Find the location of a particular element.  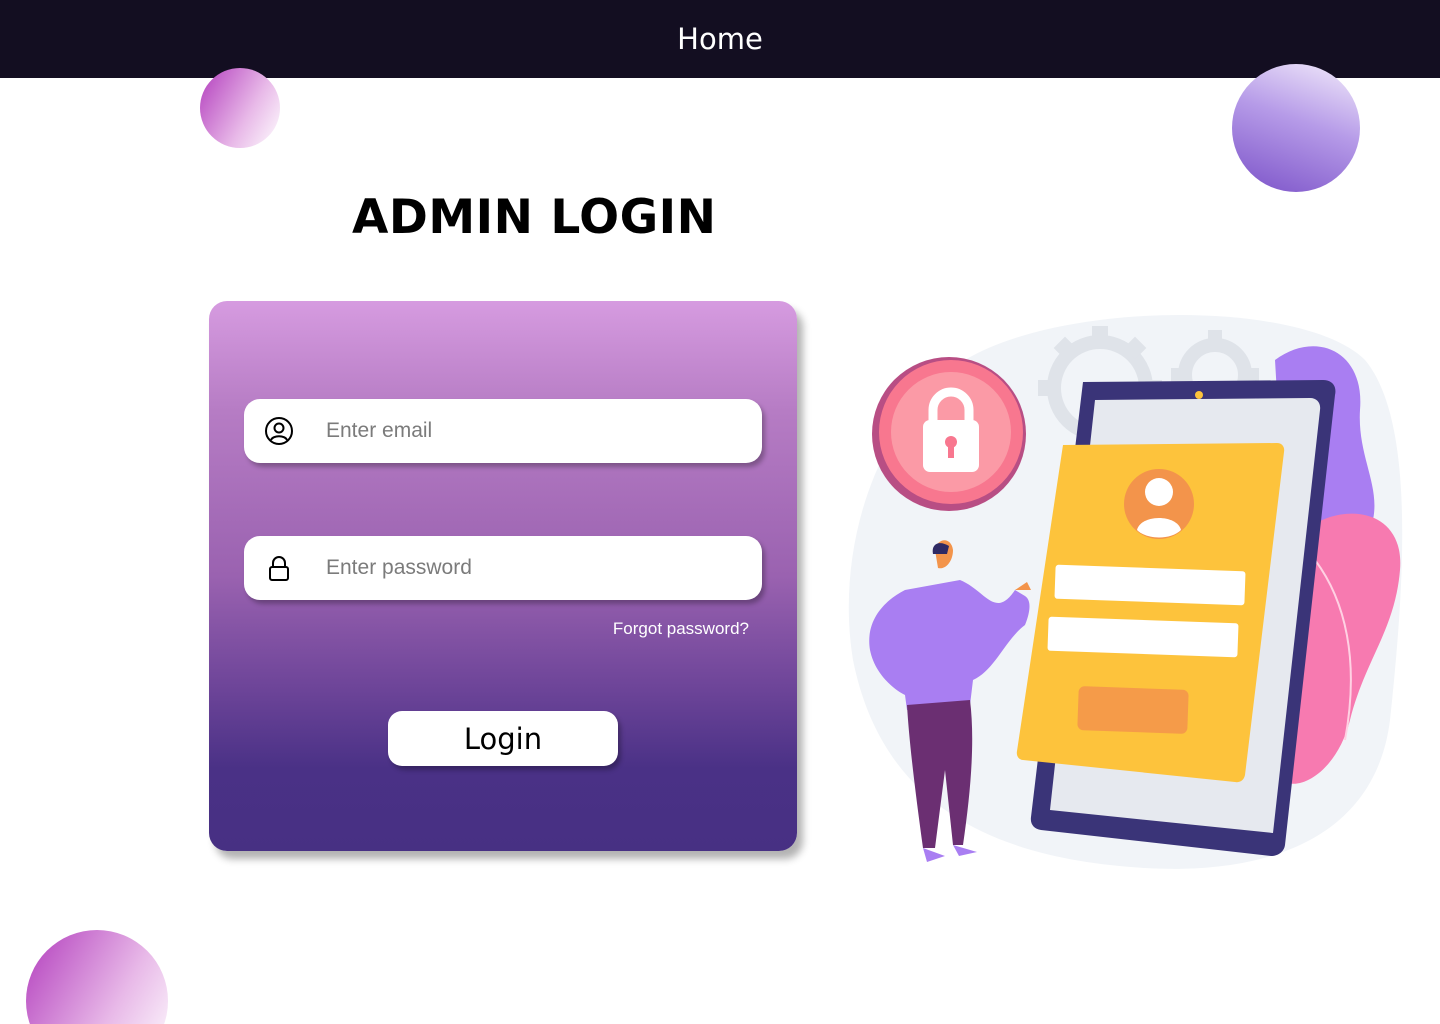

email-field is located at coordinates (503, 431).